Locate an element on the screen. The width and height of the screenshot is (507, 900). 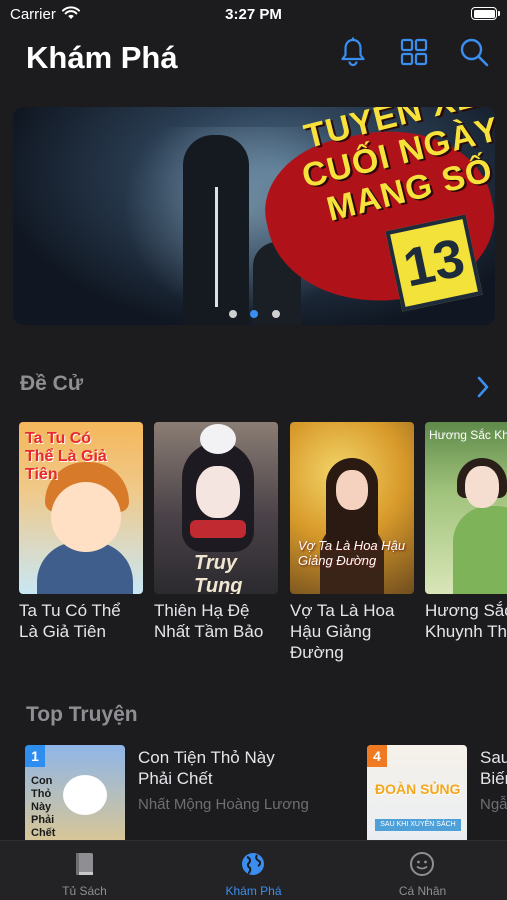
cover-title-text: Ta Tu Có Thể Là Giả Tiên is located at coordinates (66, 456).